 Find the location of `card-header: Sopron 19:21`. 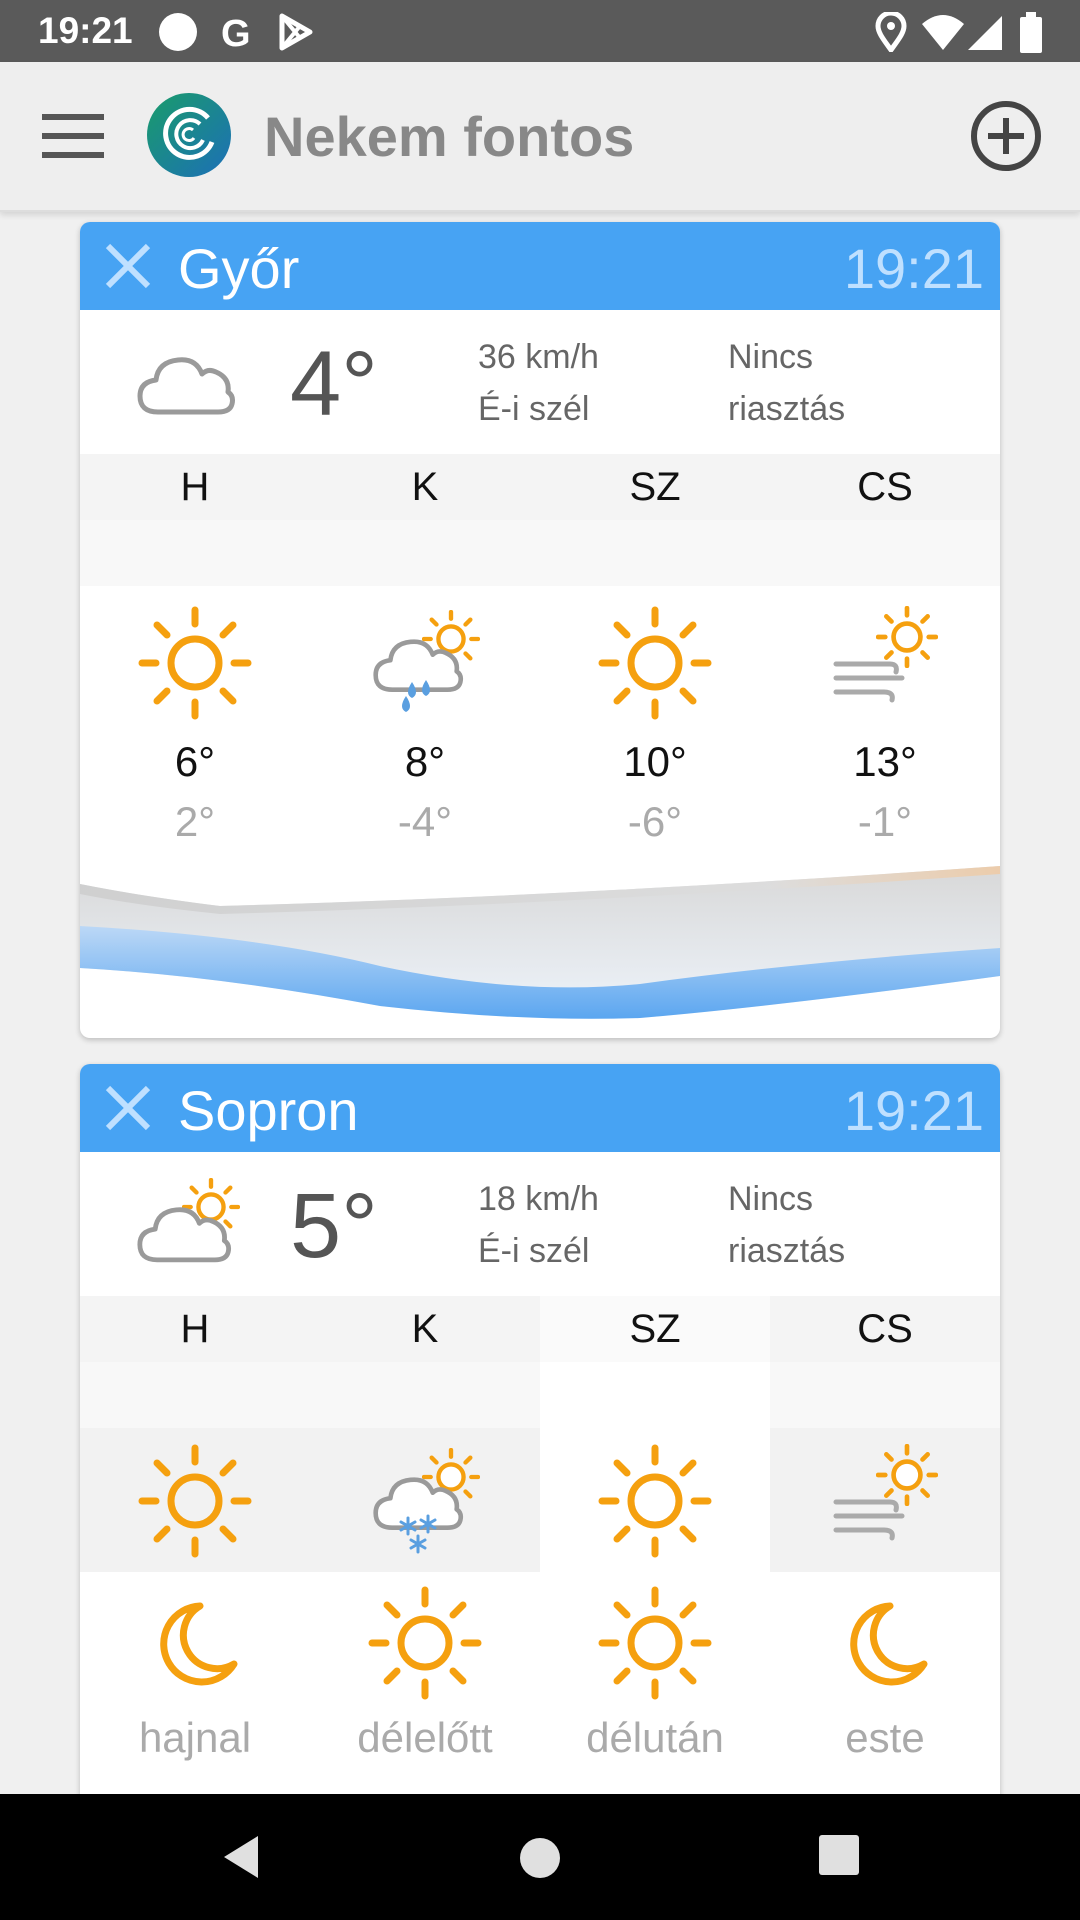

card-header: Sopron 19:21 is located at coordinates (540, 1108).